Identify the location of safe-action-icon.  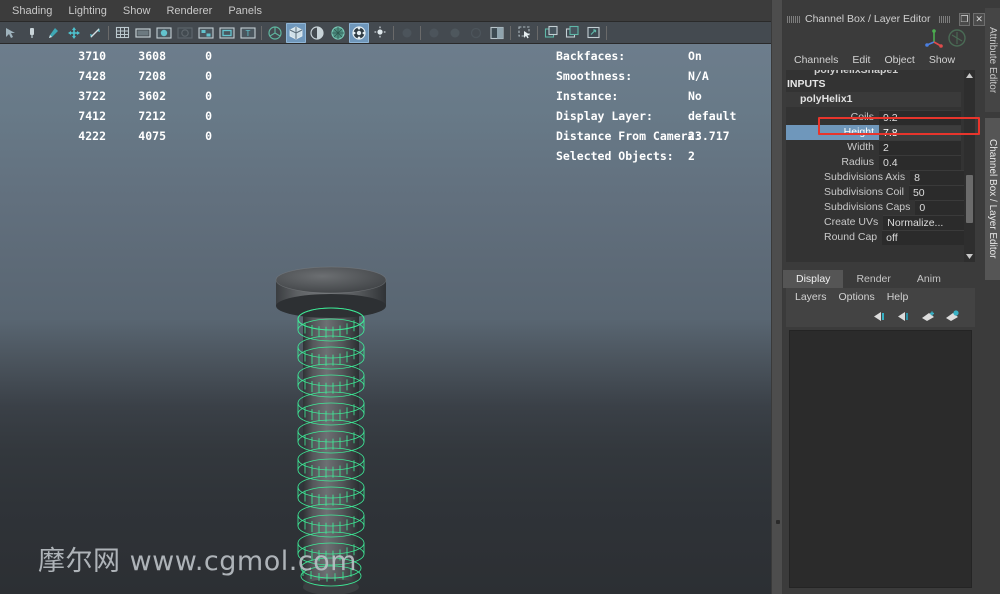
(206, 33).